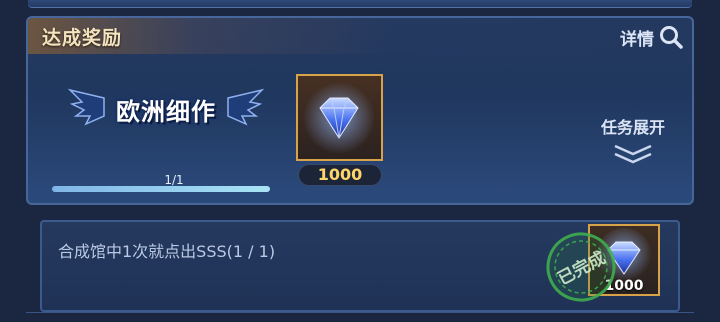 Image resolution: width=720 pixels, height=322 pixels. I want to click on reward-item-slot, so click(339, 117).